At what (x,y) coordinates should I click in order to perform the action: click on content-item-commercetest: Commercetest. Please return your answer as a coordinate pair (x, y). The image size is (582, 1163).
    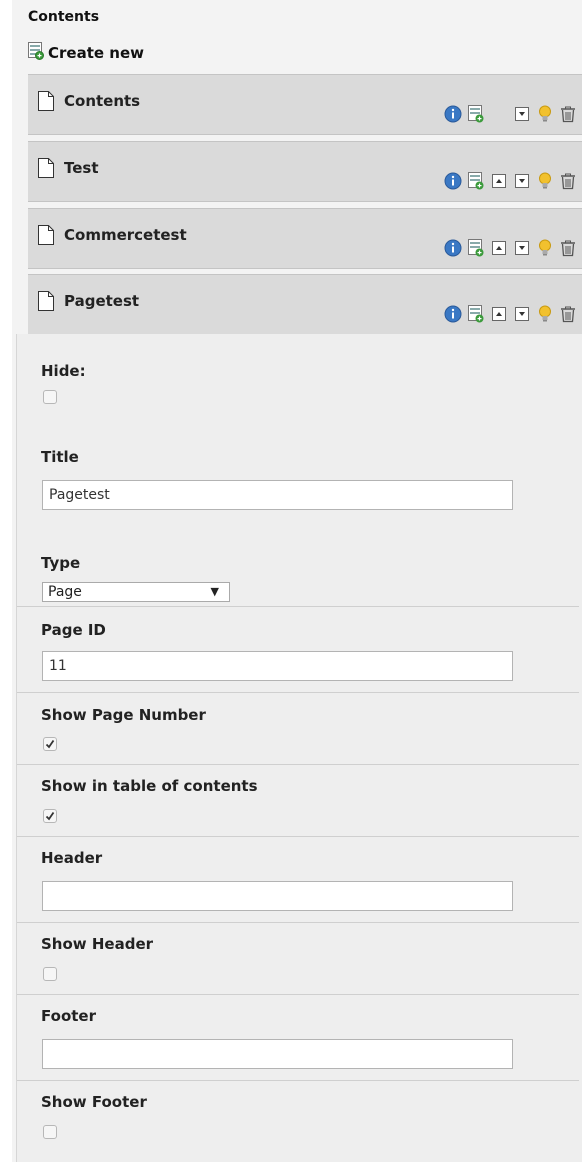
    Looking at the image, I should click on (305, 238).